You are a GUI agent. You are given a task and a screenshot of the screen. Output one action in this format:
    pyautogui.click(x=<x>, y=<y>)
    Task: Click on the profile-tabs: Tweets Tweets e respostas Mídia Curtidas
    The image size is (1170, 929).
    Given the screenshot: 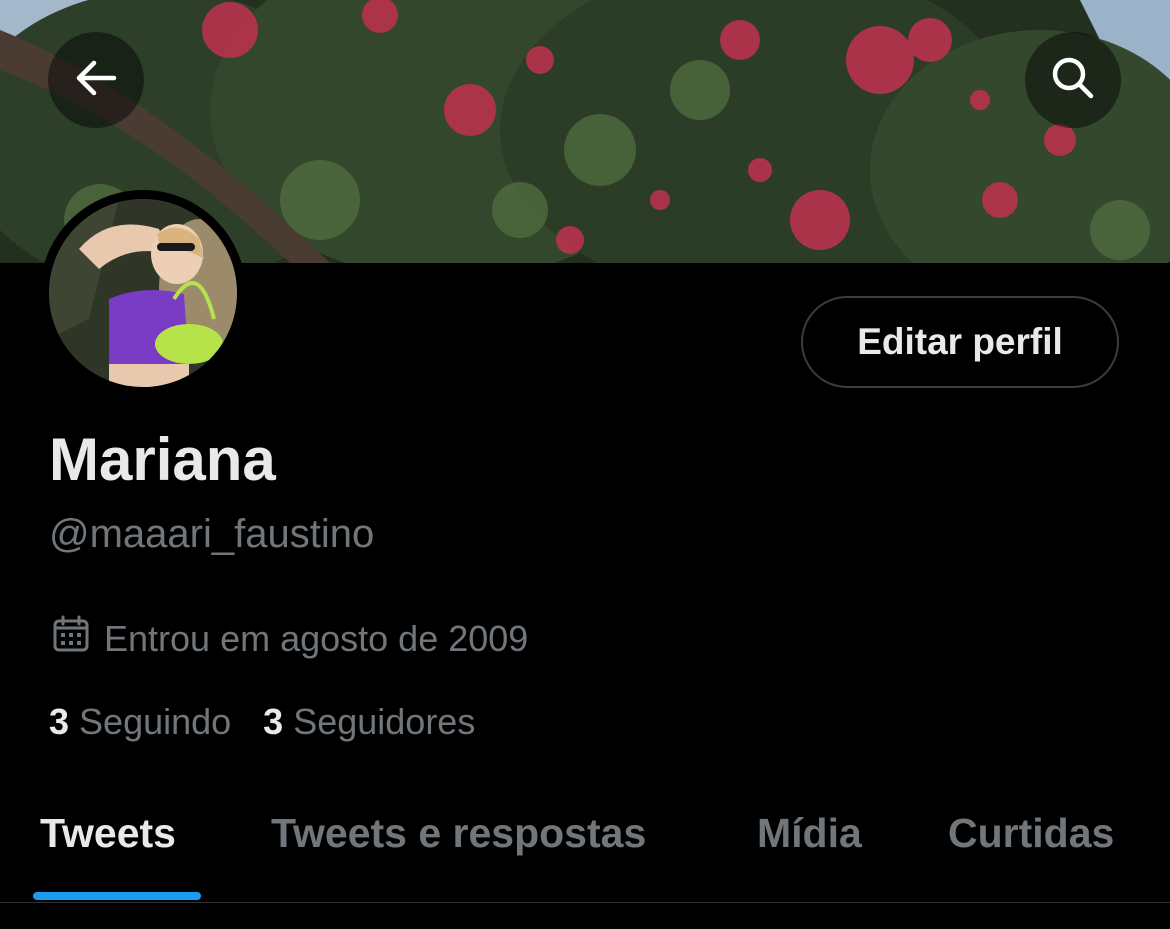 What is the action you would take?
    pyautogui.click(x=585, y=846)
    